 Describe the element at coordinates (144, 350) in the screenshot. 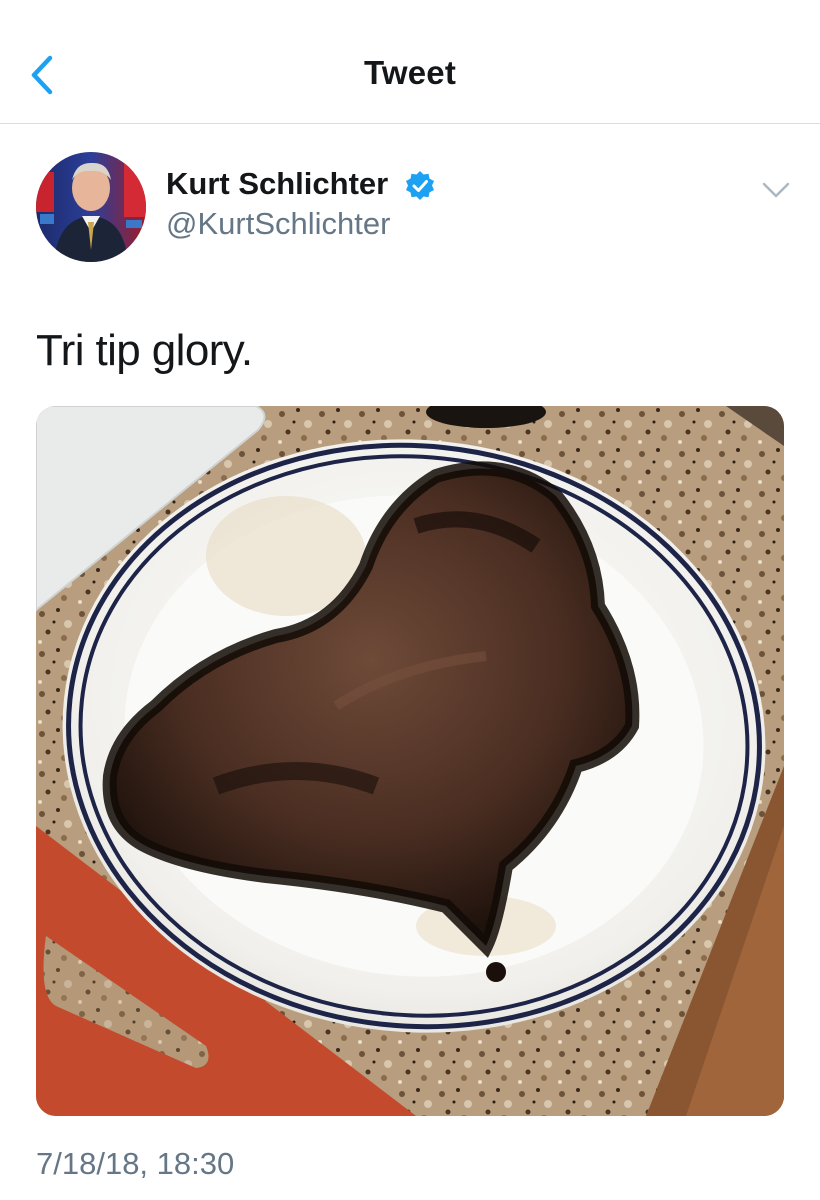

I see `tweet-text: Tri tip glory.` at that location.